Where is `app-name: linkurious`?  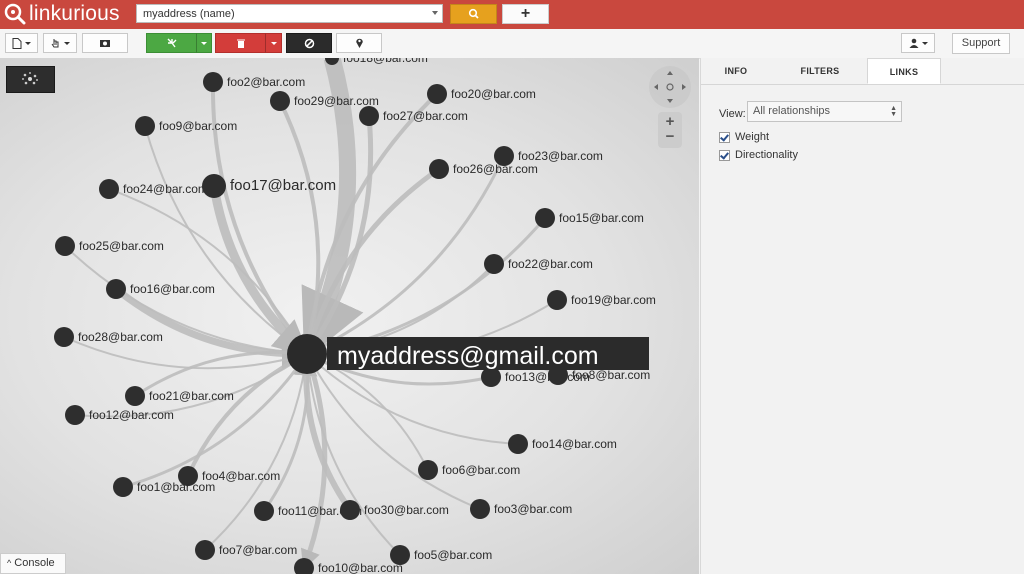 app-name: linkurious is located at coordinates (74, 13).